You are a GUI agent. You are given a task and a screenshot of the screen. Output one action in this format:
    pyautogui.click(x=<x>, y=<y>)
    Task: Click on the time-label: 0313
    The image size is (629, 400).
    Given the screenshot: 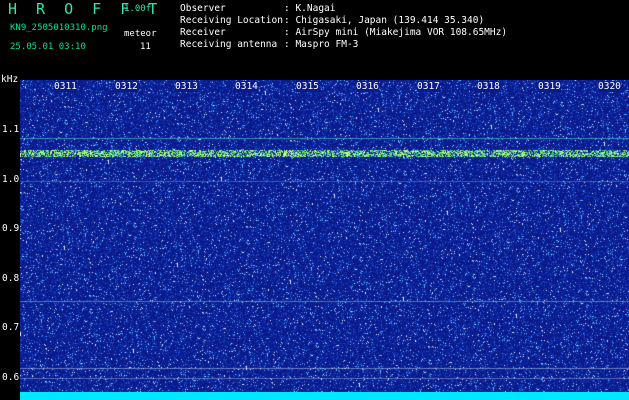 What is the action you would take?
    pyautogui.click(x=186, y=86)
    